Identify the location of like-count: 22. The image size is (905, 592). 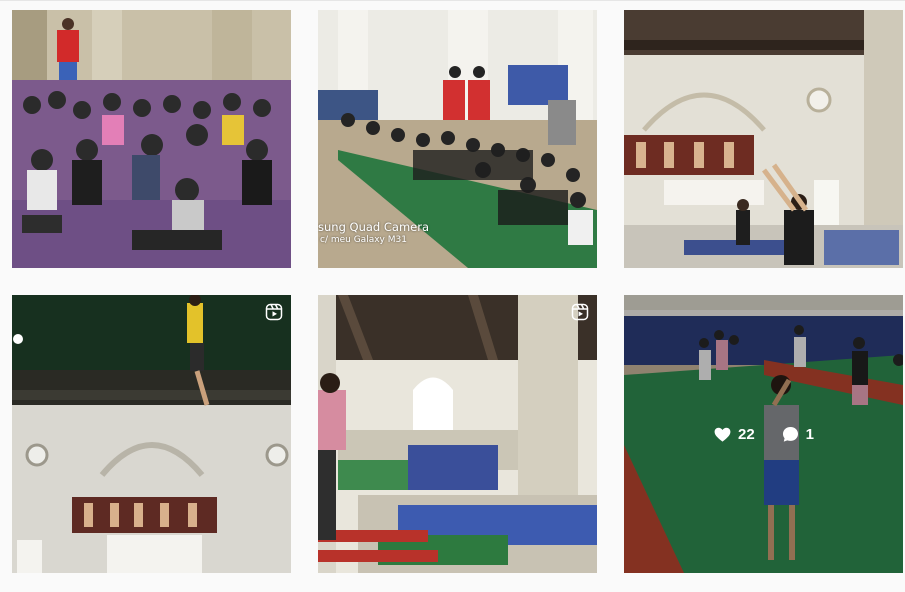
(734, 434).